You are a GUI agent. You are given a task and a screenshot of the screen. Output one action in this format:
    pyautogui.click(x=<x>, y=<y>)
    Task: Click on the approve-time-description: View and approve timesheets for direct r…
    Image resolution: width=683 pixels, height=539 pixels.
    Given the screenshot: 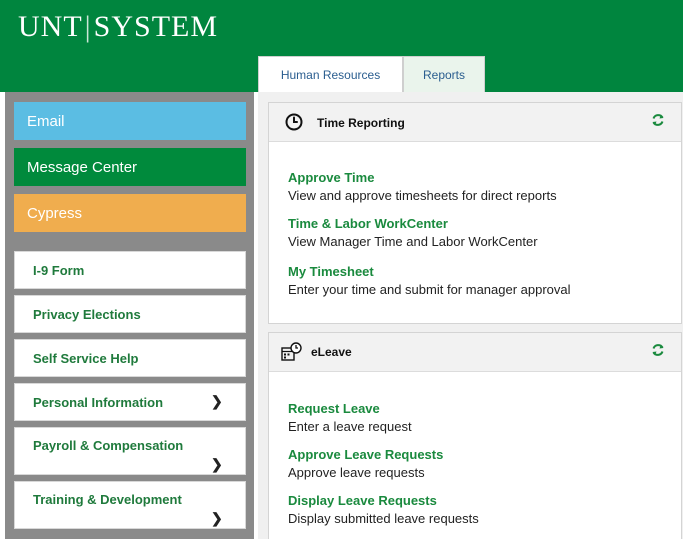 What is the action you would take?
    pyautogui.click(x=422, y=195)
    